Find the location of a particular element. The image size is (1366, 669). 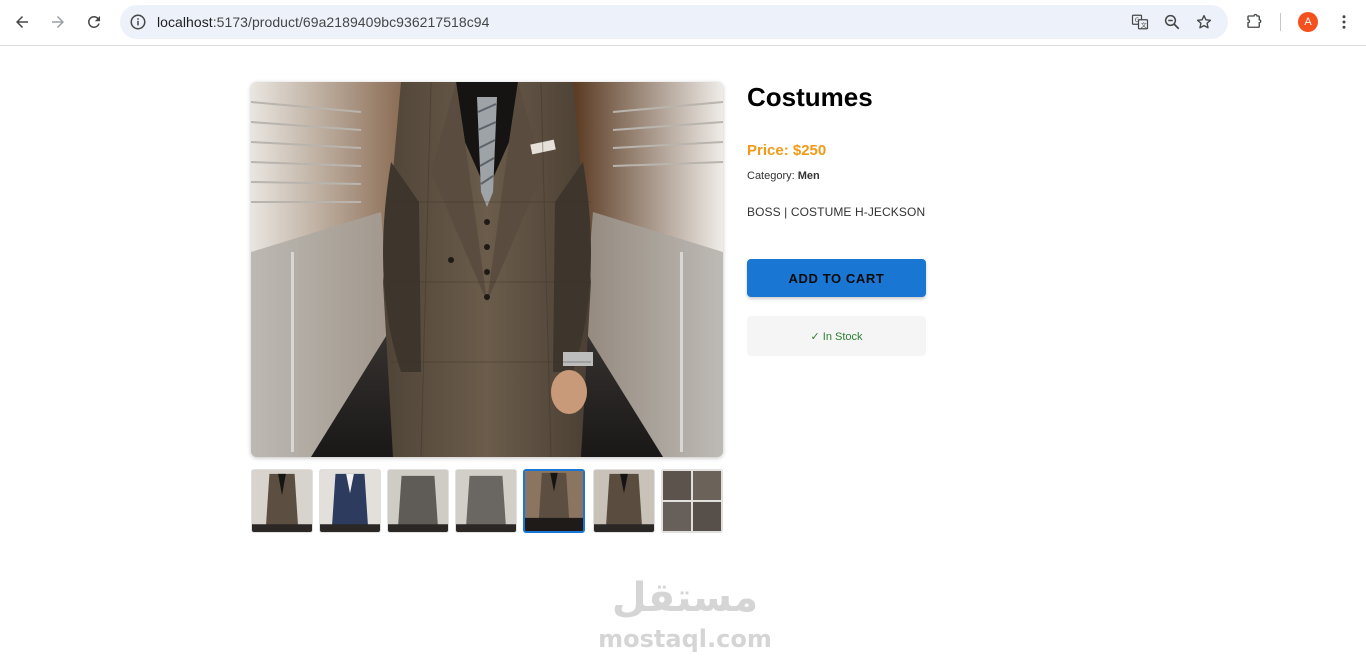

more-vertical-icon is located at coordinates (1344, 22).